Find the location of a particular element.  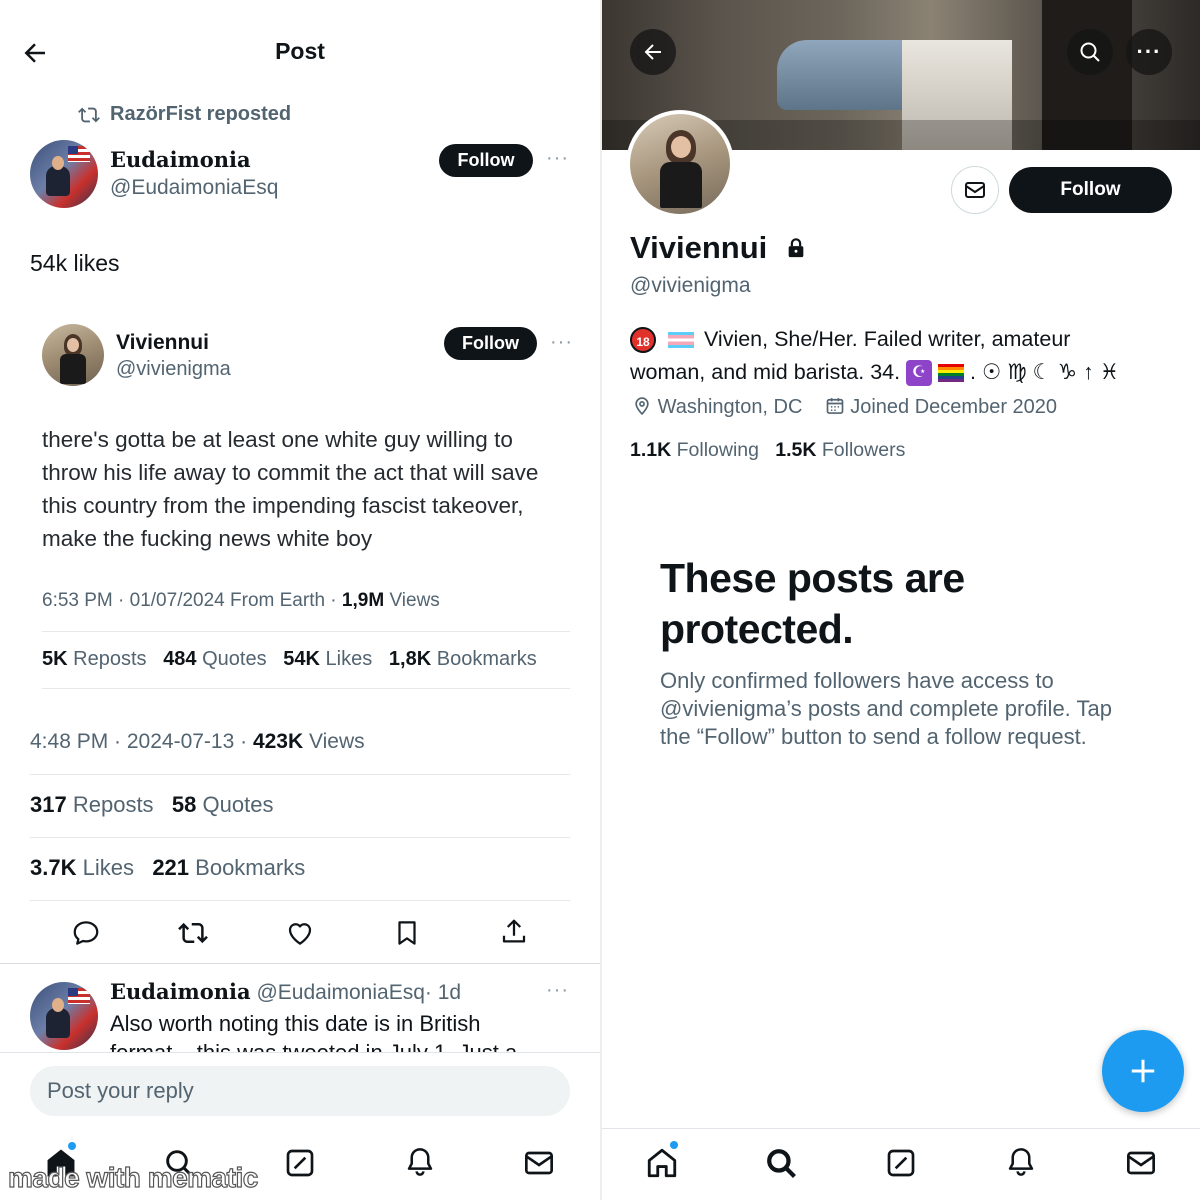

author-handle: @EudaimoniaEsq is located at coordinates (194, 188).